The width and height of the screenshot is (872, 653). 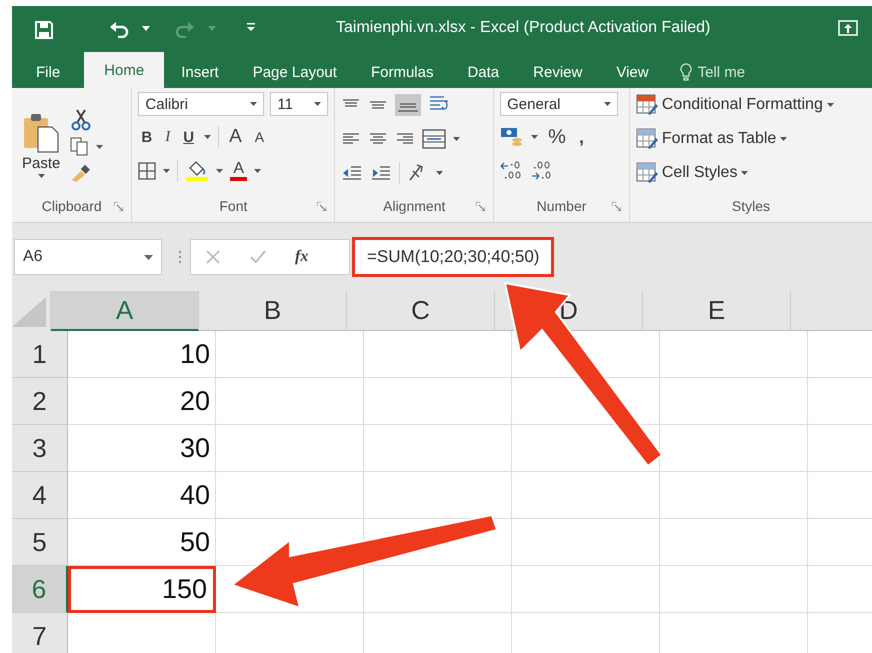 I want to click on row-header: 5, so click(x=40, y=542).